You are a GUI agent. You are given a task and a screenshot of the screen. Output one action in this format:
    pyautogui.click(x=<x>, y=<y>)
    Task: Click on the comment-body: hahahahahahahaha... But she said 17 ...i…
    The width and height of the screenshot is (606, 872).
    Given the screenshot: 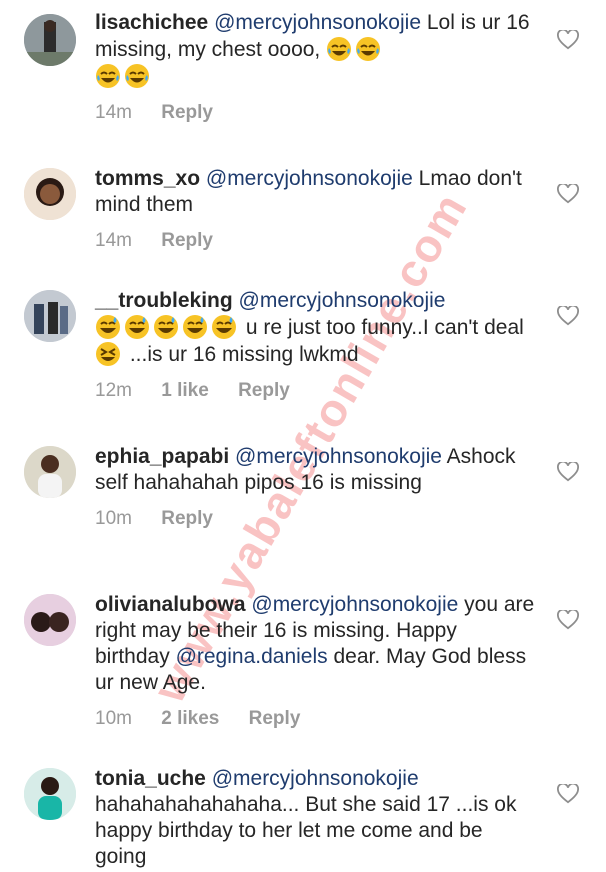 What is the action you would take?
    pyautogui.click(x=306, y=830)
    